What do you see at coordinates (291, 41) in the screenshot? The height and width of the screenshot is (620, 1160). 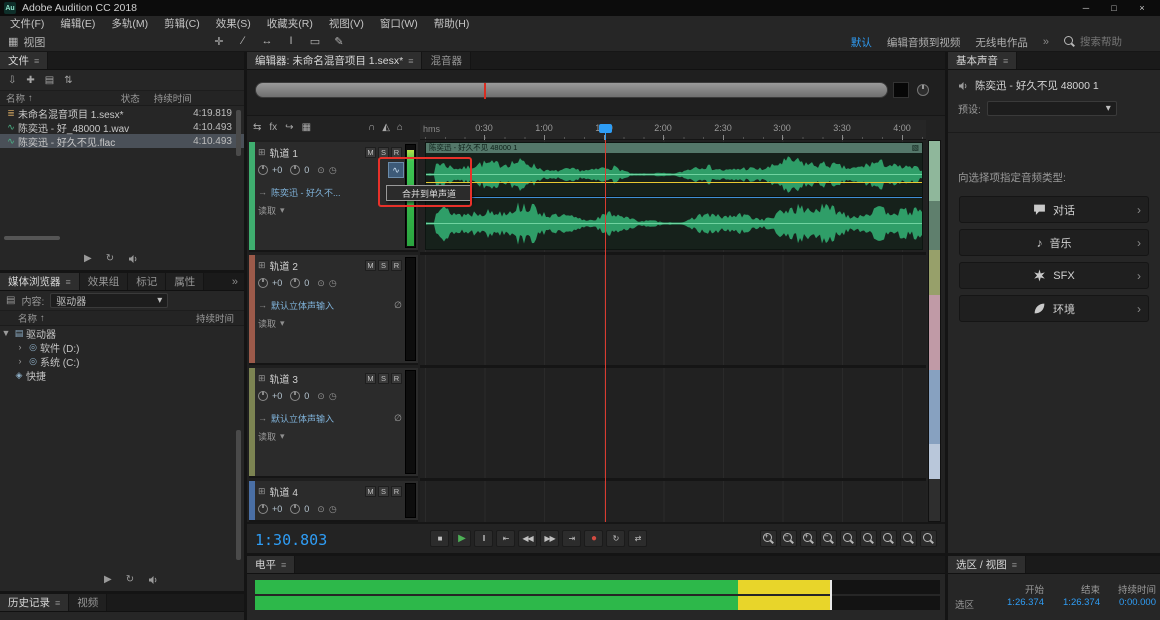 I see `time-selection-tool-icon: I` at bounding box center [291, 41].